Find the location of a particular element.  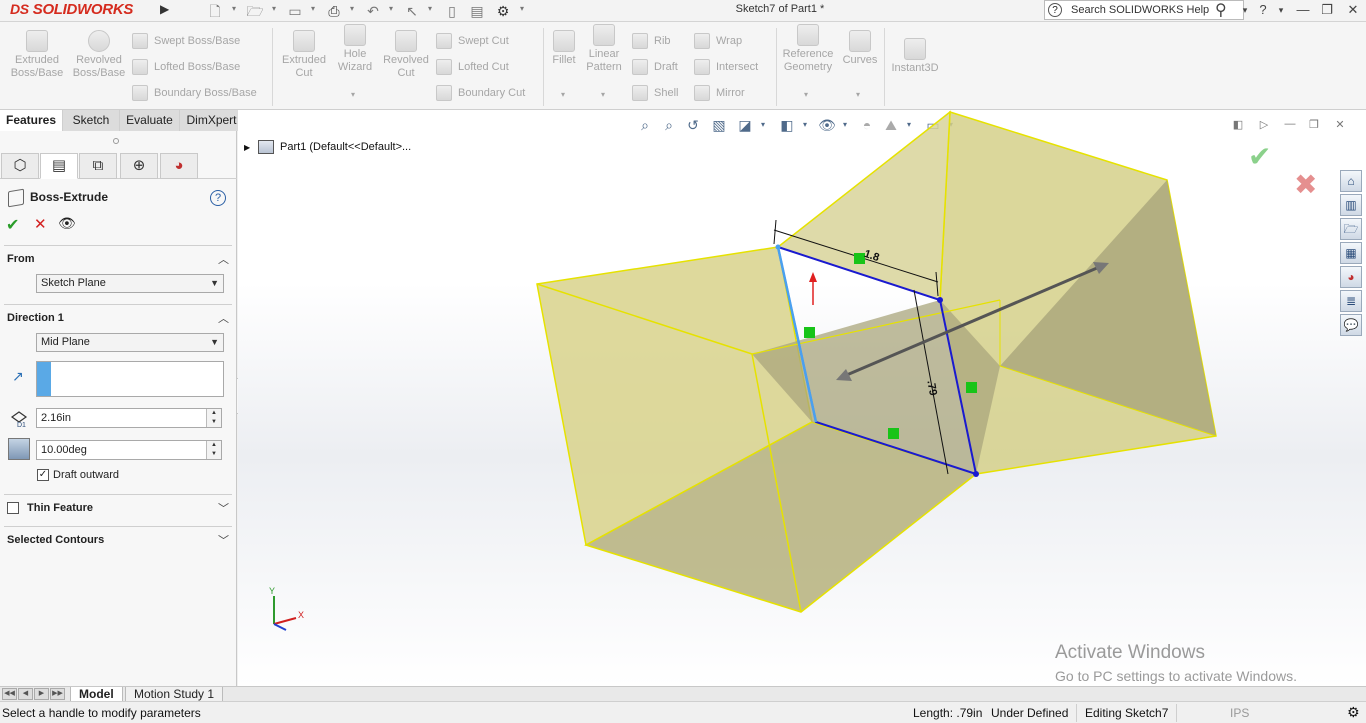

print-caret-icon: ▾ is located at coordinates (354, 8).